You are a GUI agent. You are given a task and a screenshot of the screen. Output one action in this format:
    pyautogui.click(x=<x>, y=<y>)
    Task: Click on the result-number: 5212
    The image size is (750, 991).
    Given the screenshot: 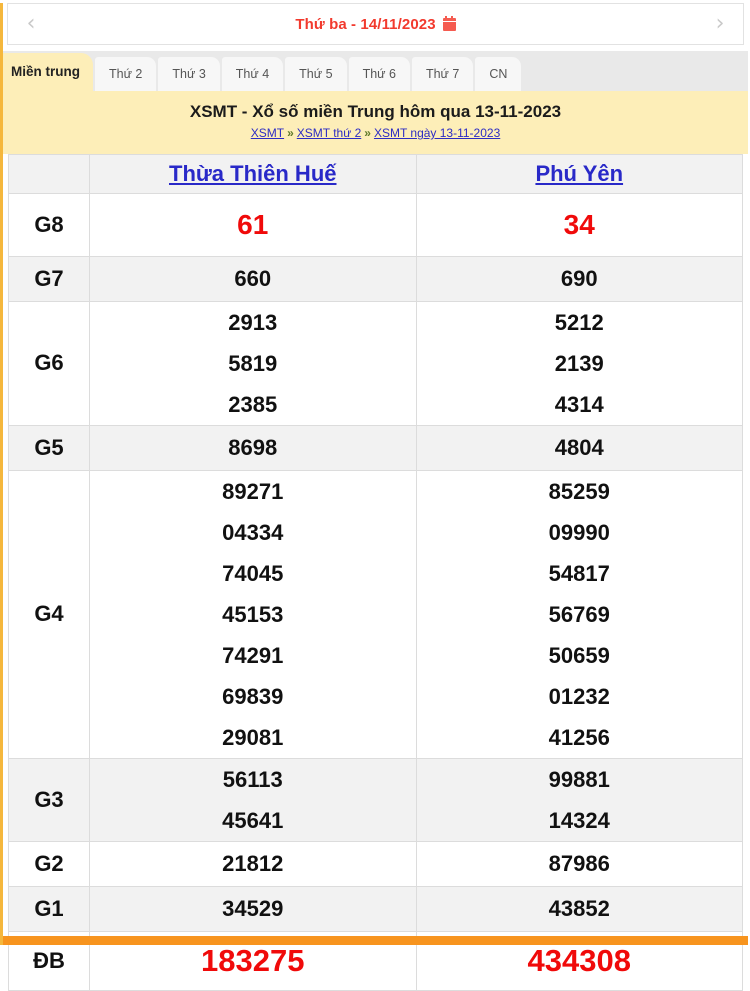 What is the action you would take?
    pyautogui.click(x=579, y=322)
    